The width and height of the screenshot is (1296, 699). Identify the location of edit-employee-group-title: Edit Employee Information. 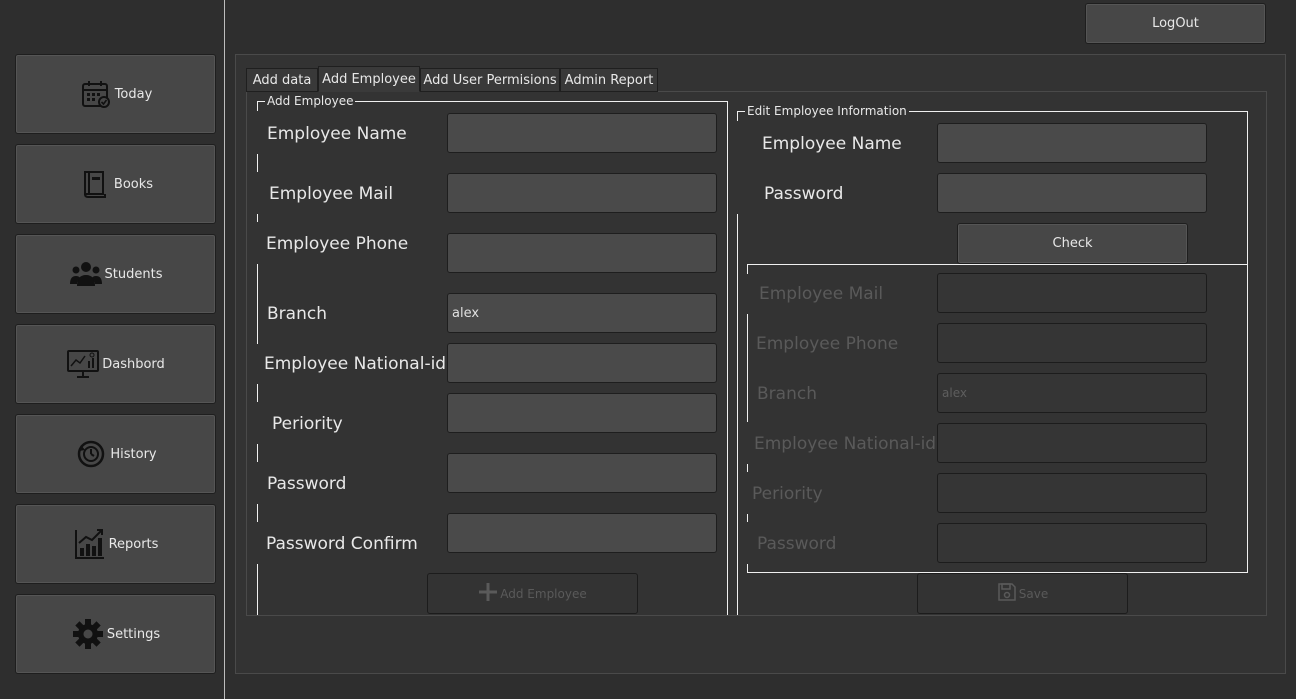
(827, 111).